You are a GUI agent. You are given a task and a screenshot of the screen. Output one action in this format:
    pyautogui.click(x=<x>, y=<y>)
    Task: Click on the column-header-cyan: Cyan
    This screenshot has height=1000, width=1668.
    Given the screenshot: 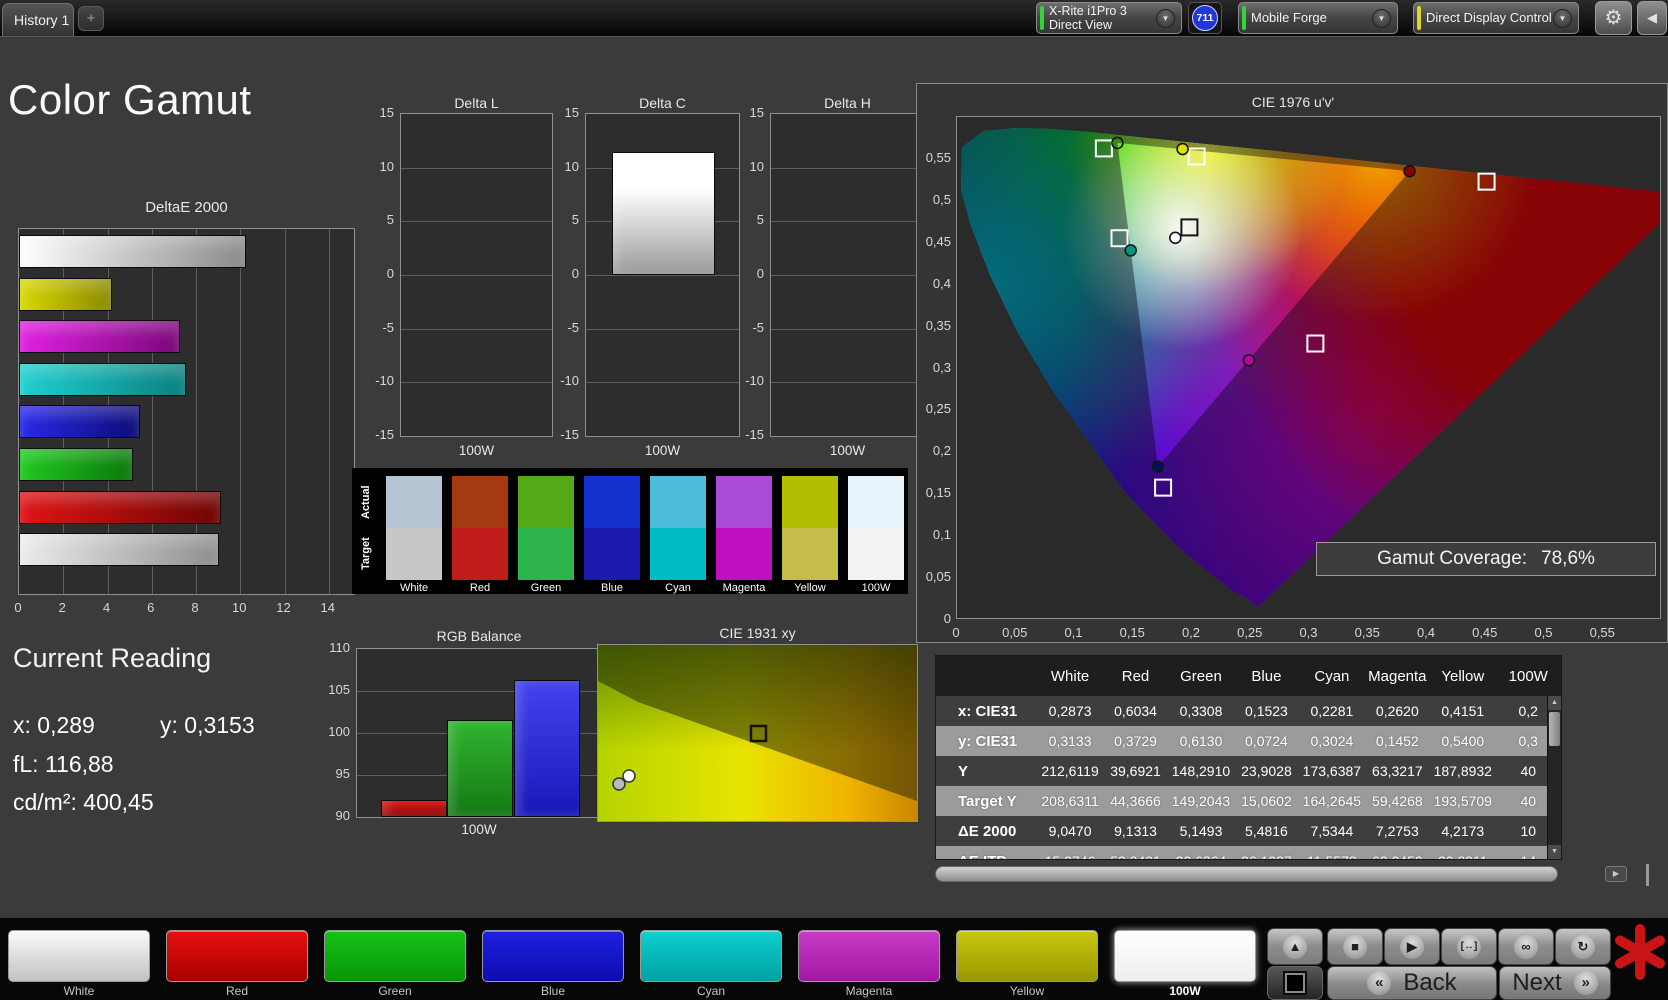 What is the action you would take?
    pyautogui.click(x=1332, y=676)
    